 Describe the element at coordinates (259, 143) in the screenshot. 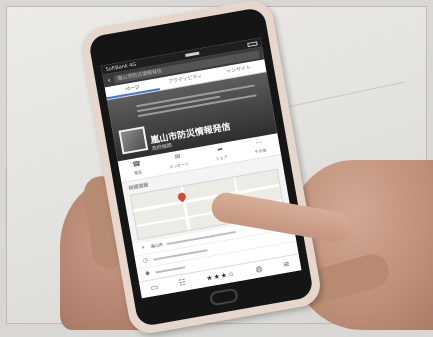

I see `more-icon: ⋯` at that location.